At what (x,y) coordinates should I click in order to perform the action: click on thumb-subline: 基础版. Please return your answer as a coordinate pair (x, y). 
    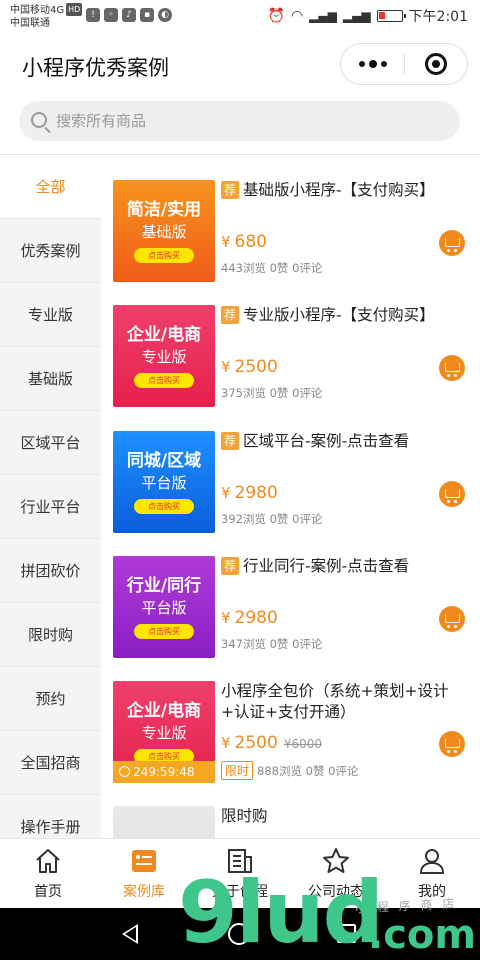
    Looking at the image, I should click on (164, 232).